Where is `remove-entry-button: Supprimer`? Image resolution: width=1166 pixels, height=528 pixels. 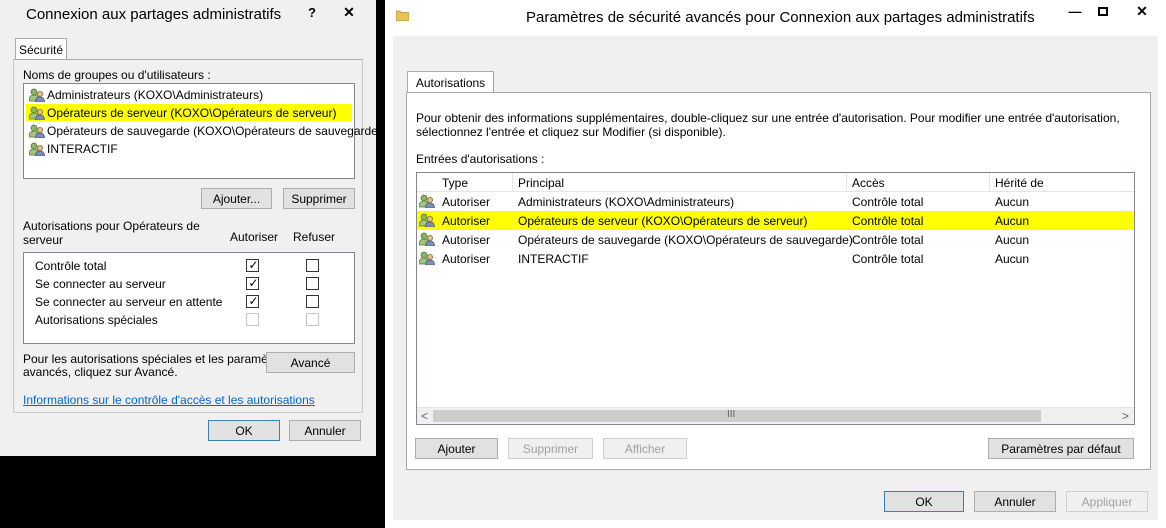
remove-entry-button: Supprimer is located at coordinates (550, 448).